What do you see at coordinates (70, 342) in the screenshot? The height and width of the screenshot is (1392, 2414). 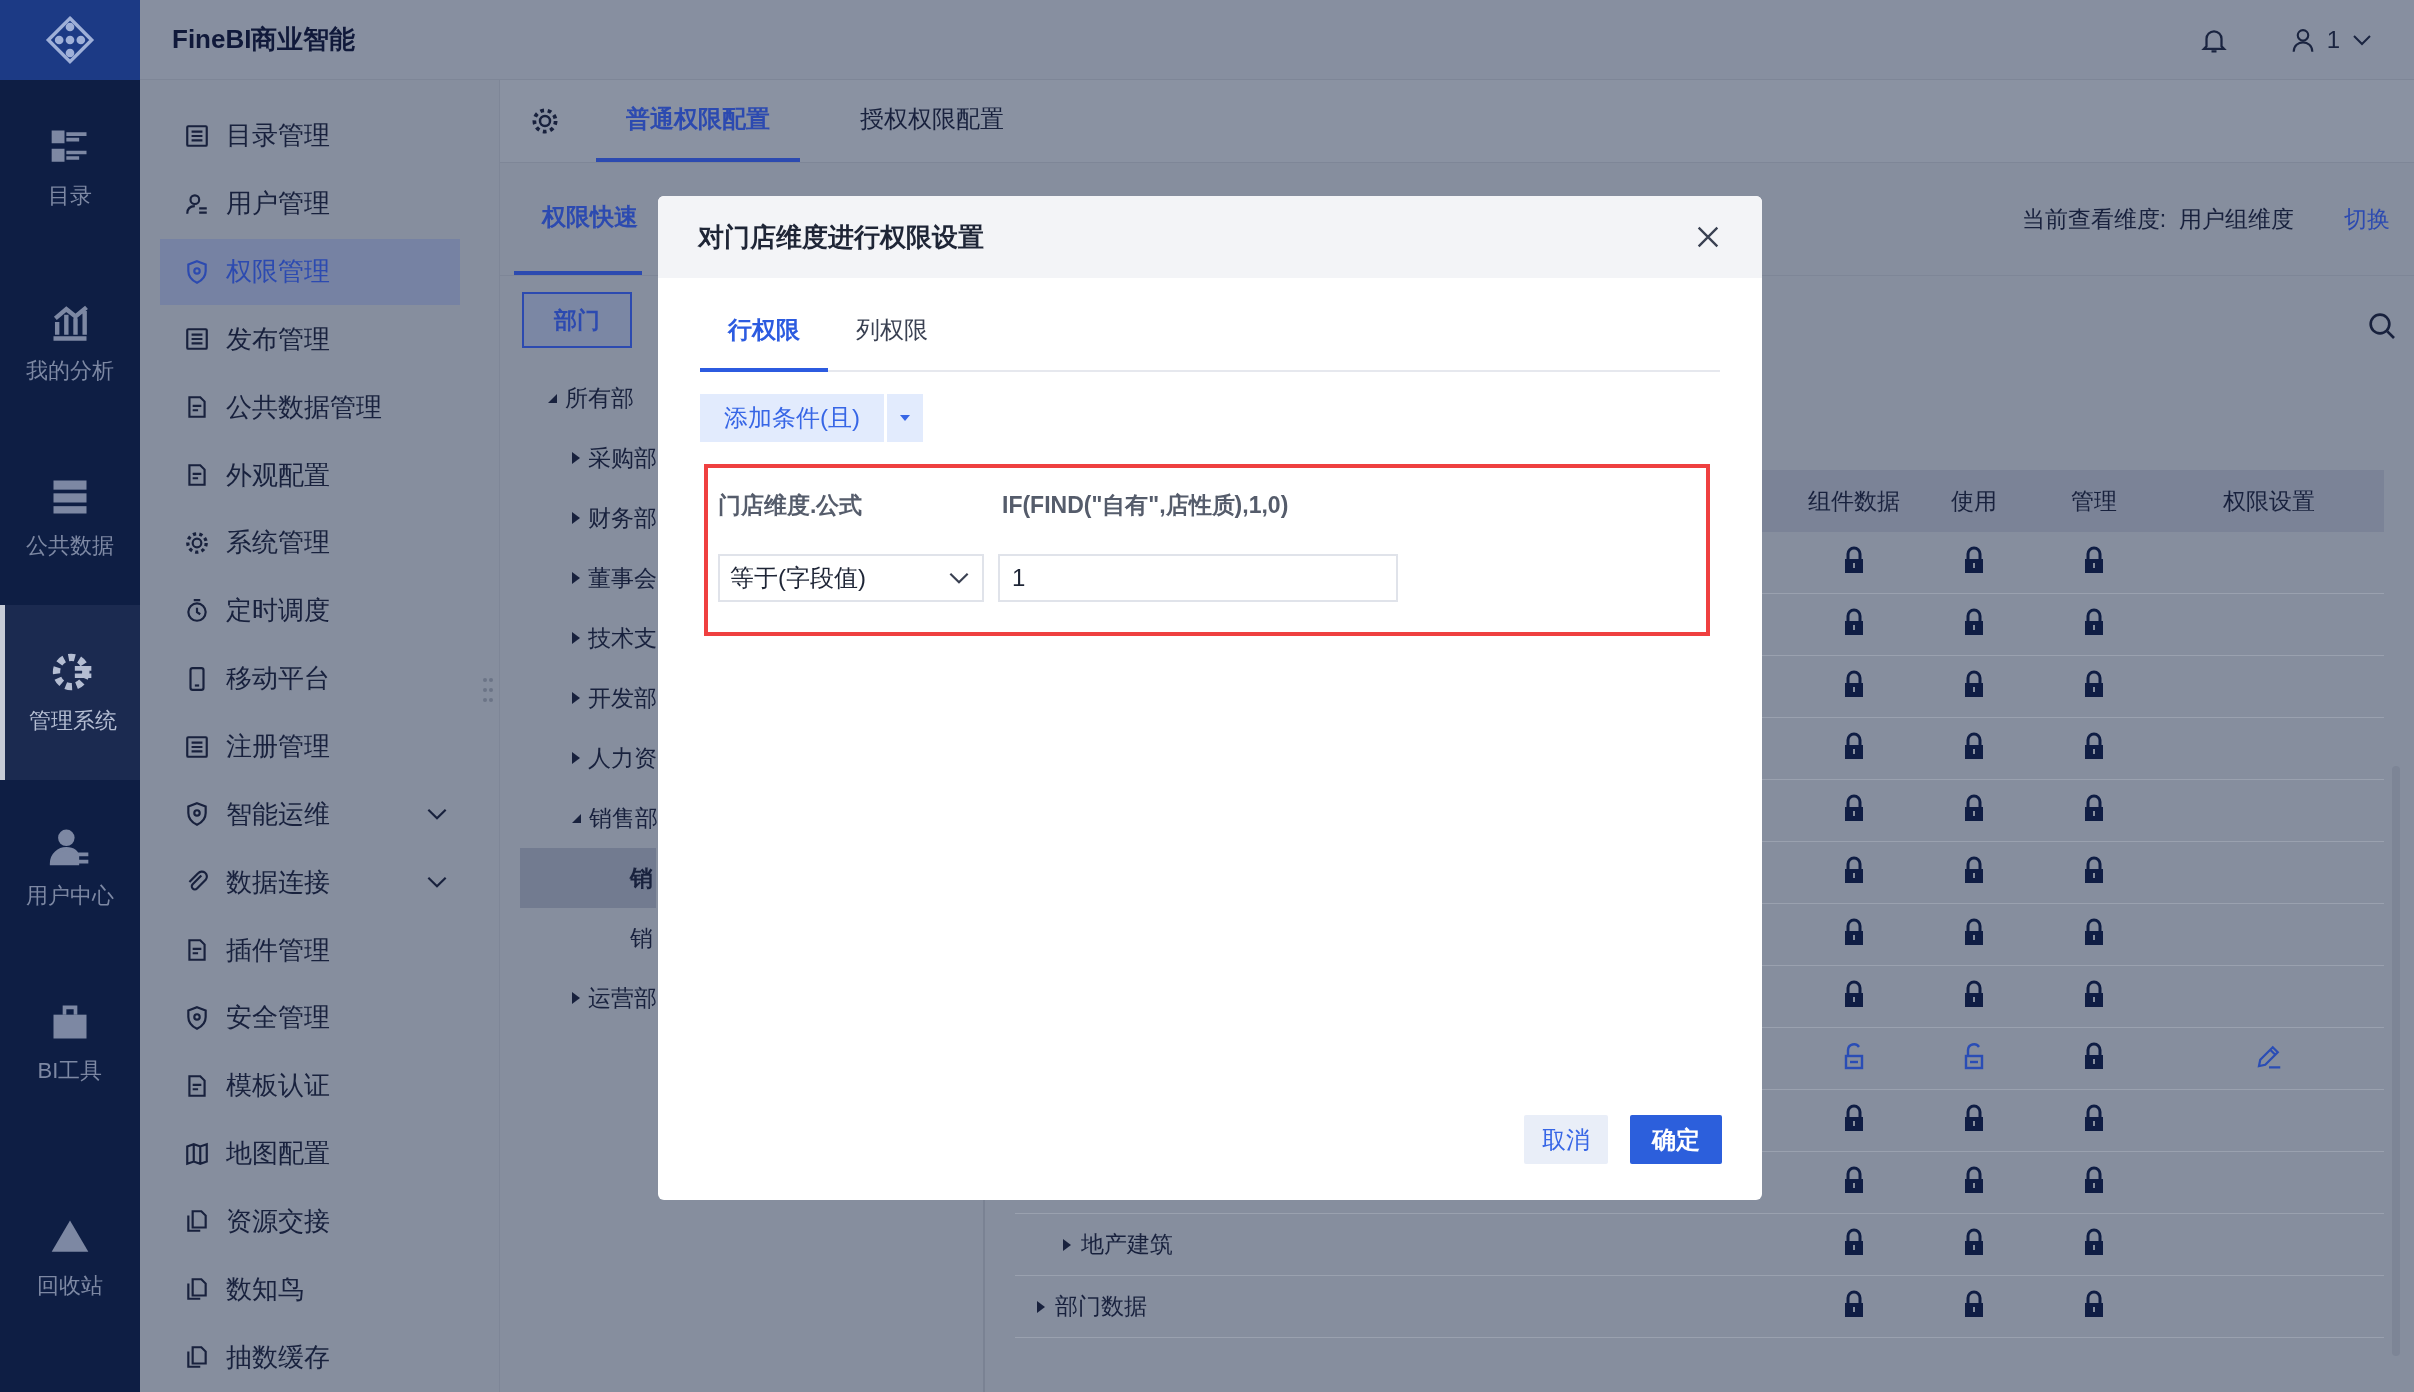 I see `rail-item: 我的分析` at bounding box center [70, 342].